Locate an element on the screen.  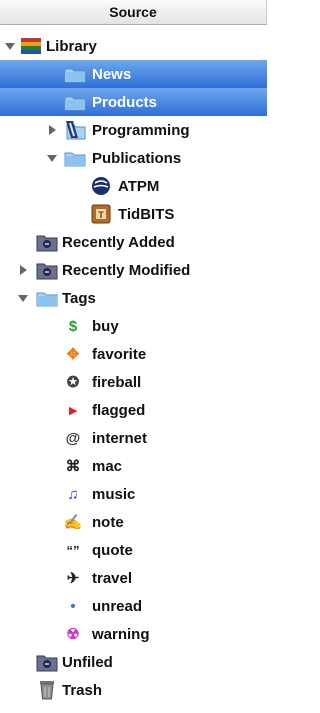
row-label: ATPM is located at coordinates (139, 186).